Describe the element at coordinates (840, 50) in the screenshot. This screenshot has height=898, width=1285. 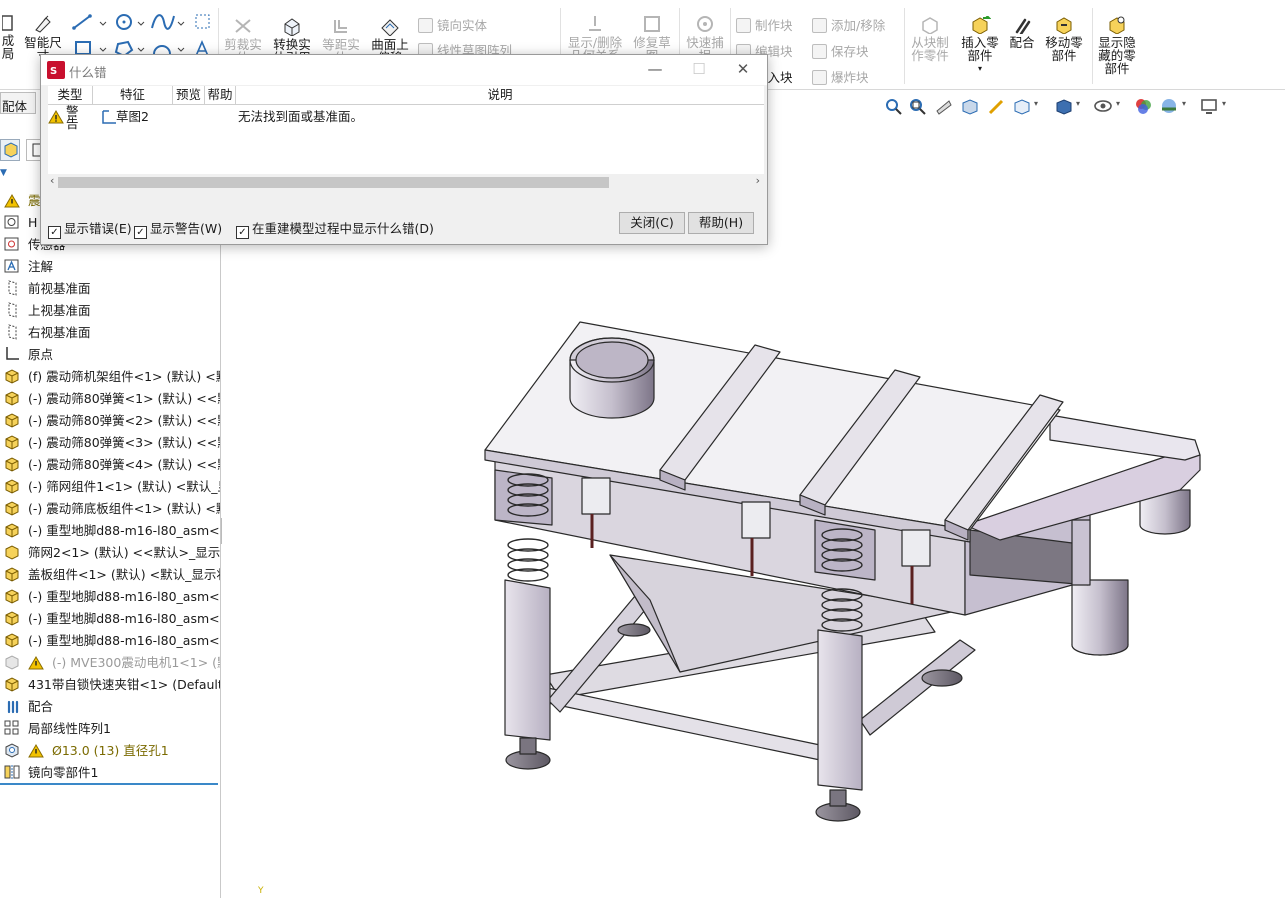
I see `save-block-button: 保存块` at that location.